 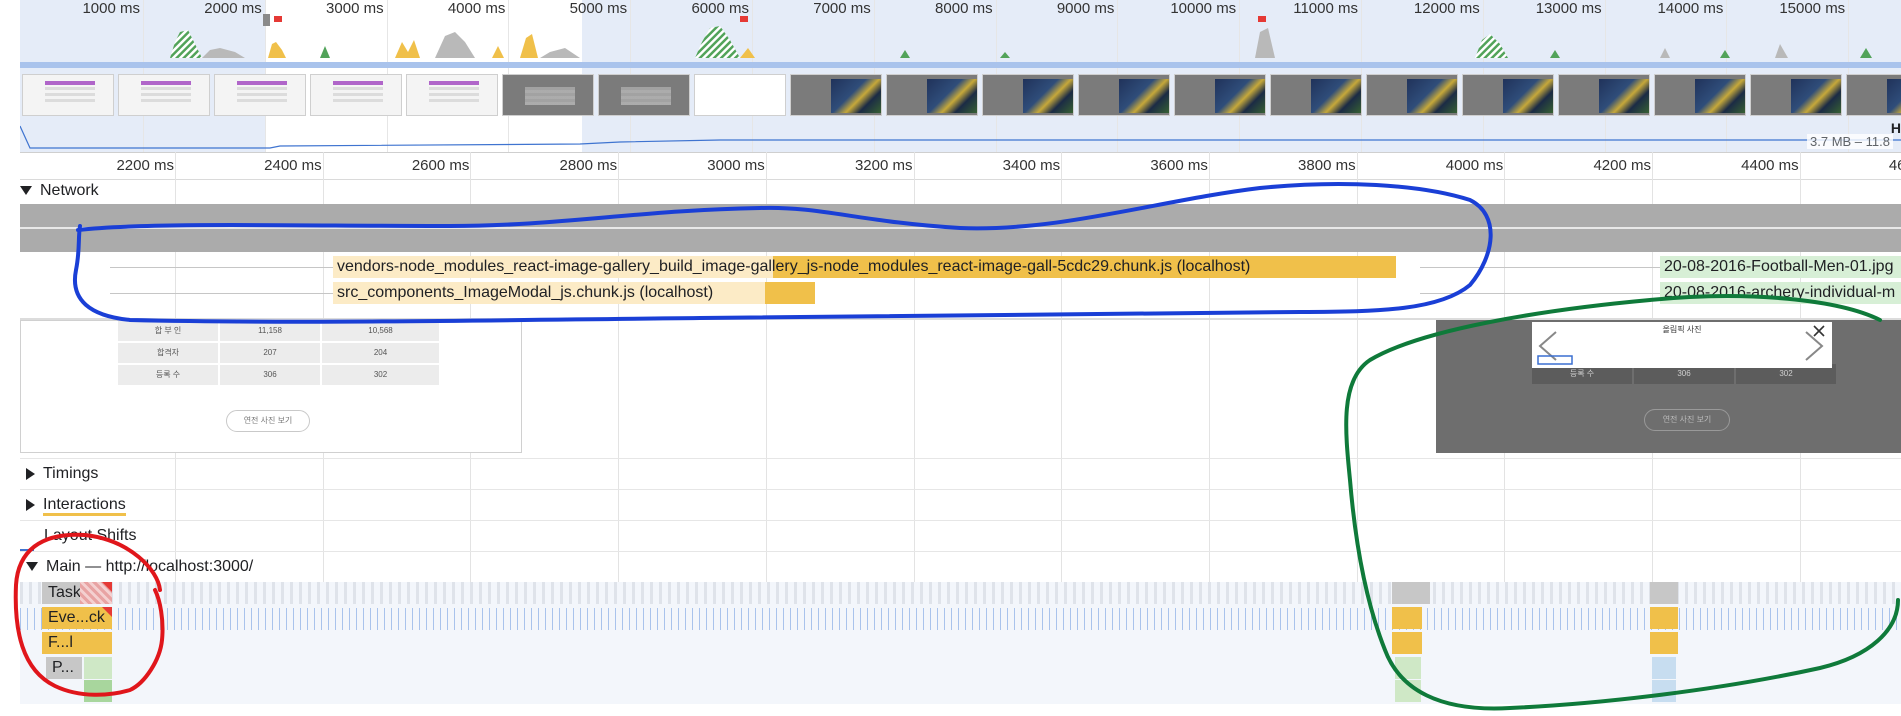 What do you see at coordinates (1819, 331) in the screenshot?
I see `close-icon` at bounding box center [1819, 331].